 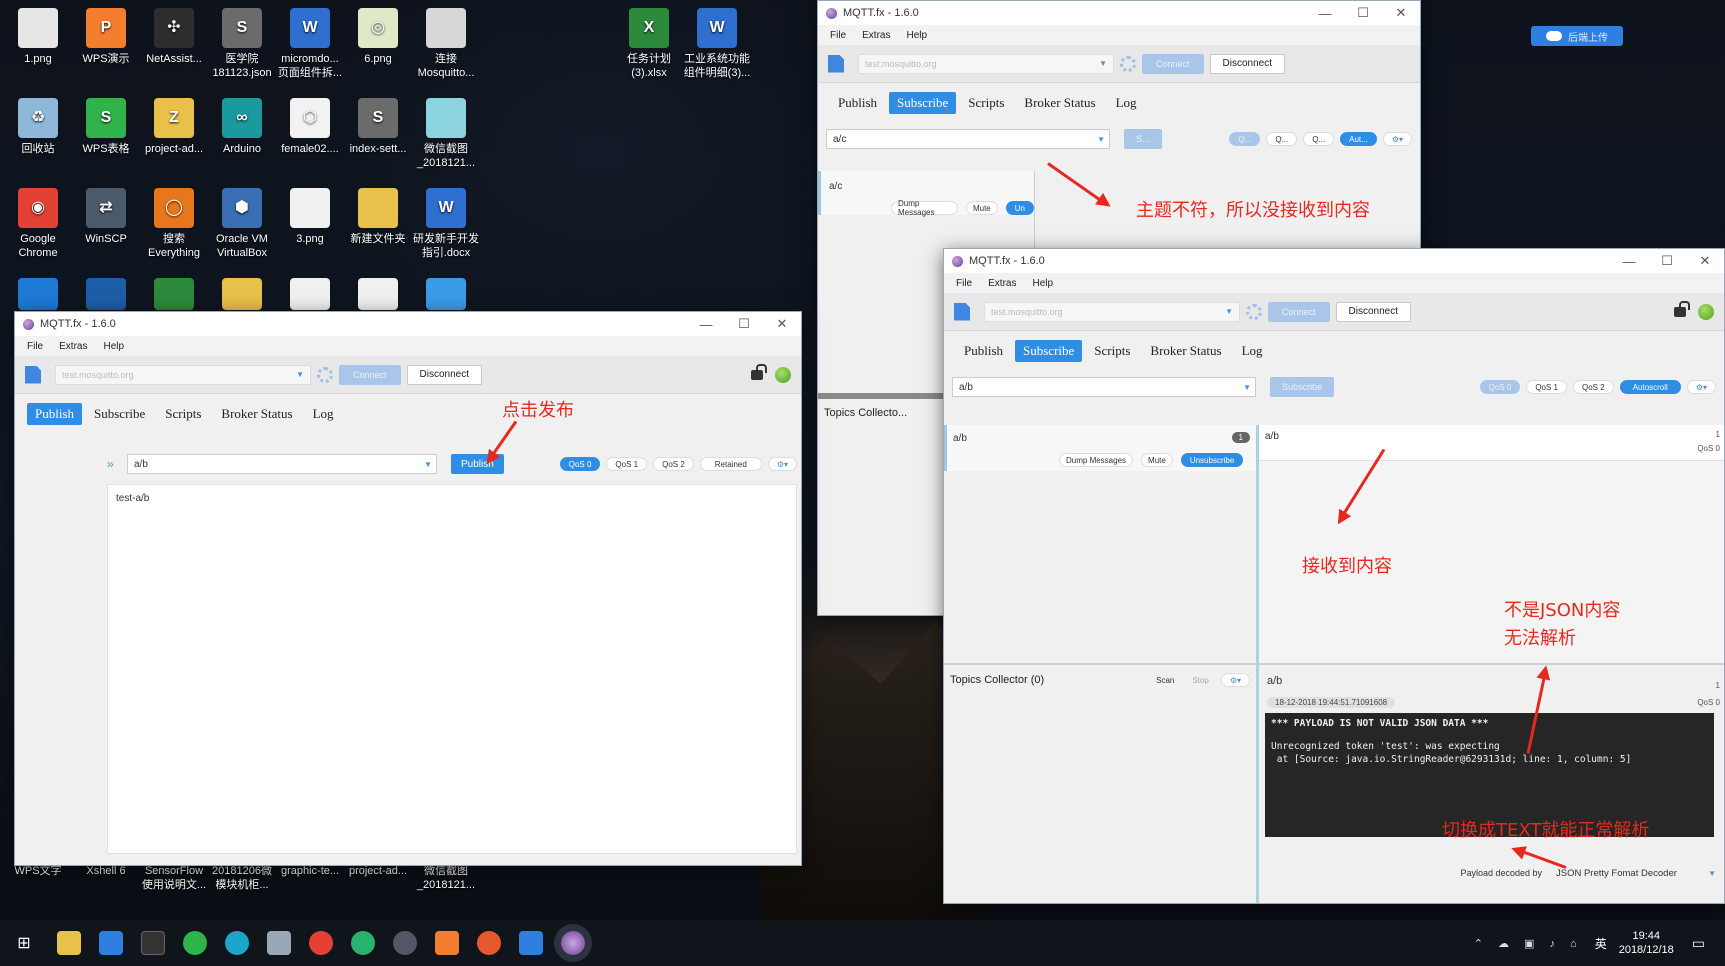 What do you see at coordinates (1601, 943) in the screenshot?
I see `ime-language: 英` at bounding box center [1601, 943].